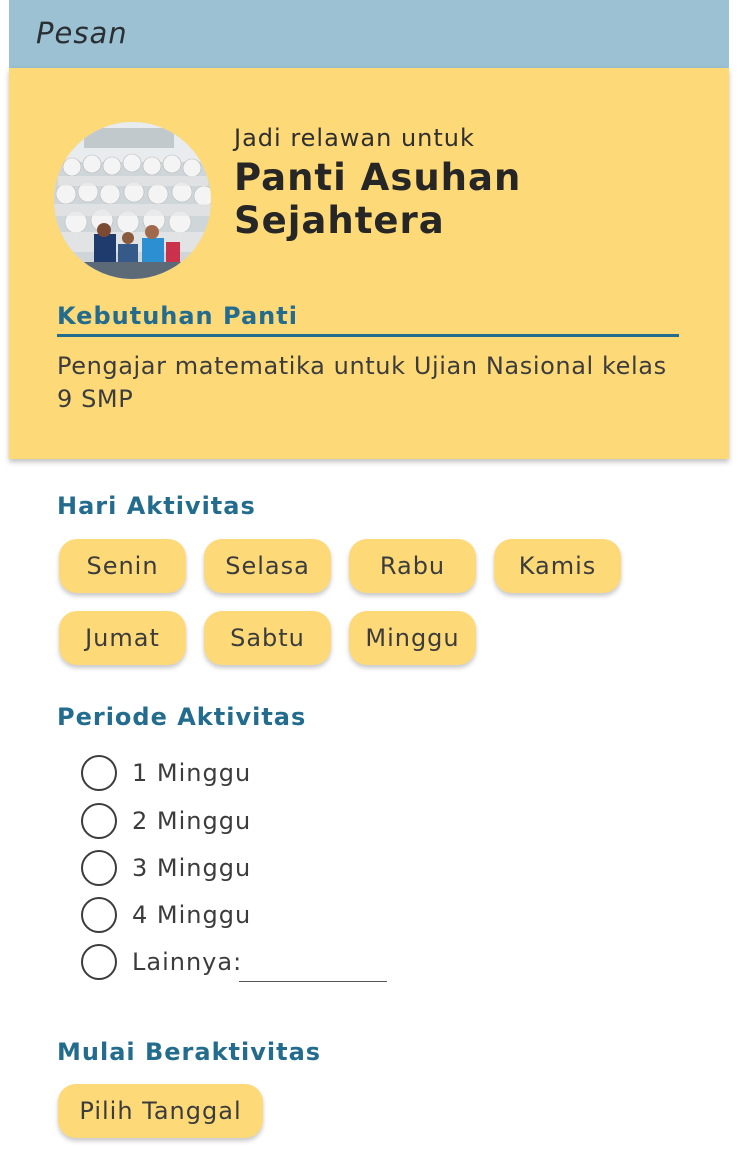 This screenshot has width=738, height=1150. Describe the element at coordinates (160, 1111) in the screenshot. I see `pick-date-button: Pilih Tanggal` at that location.